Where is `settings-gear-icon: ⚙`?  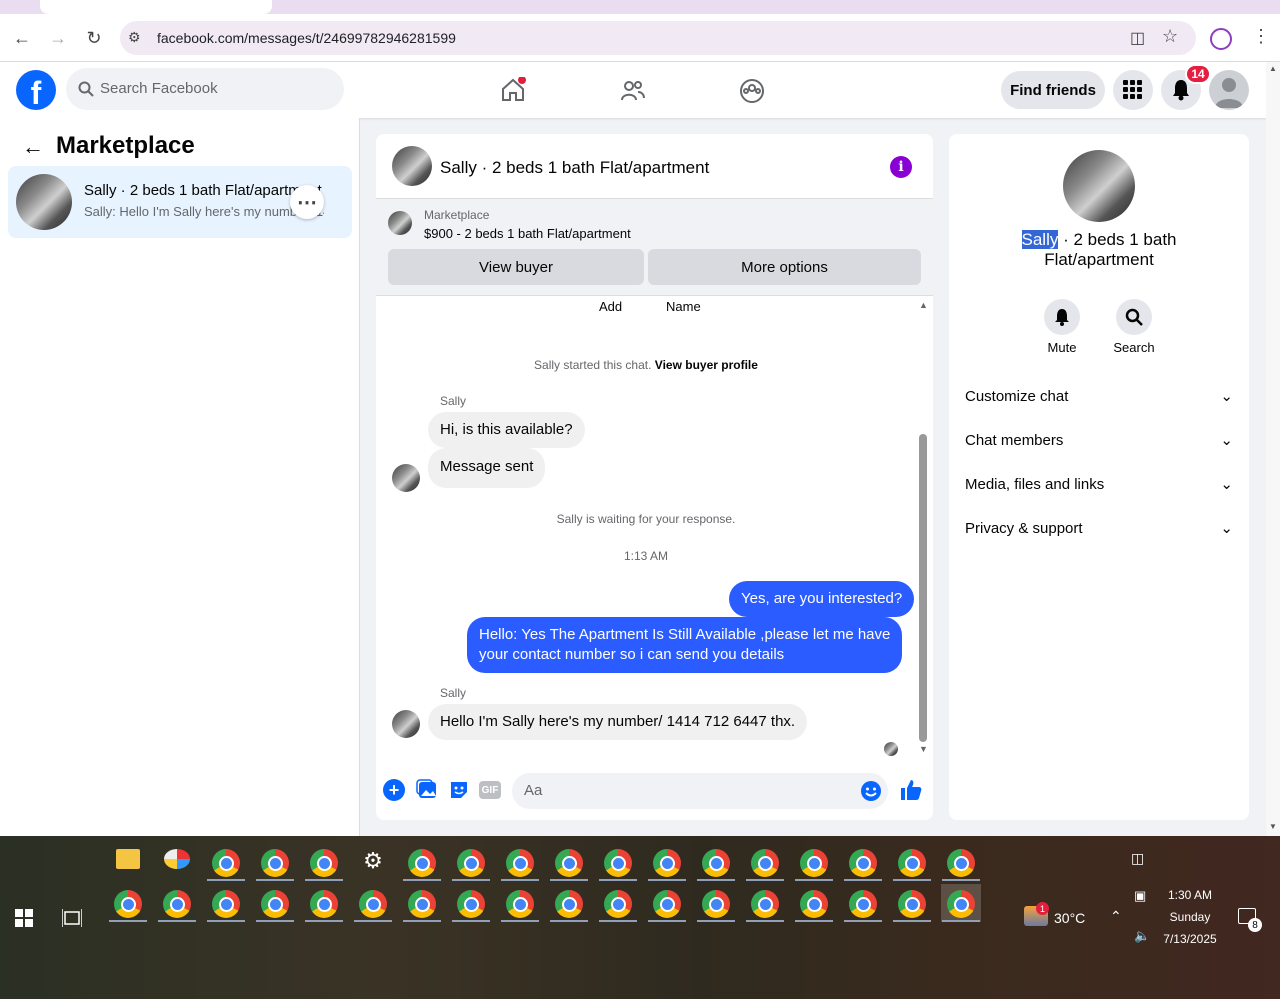 settings-gear-icon: ⚙ is located at coordinates (373, 862).